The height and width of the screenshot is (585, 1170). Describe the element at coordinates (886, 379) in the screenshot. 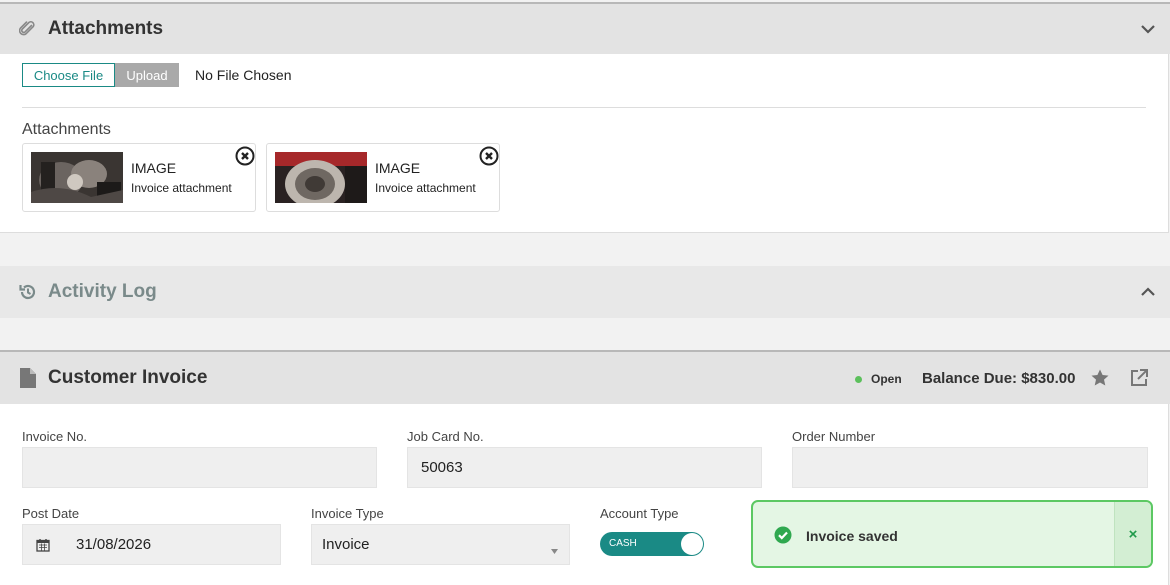

I see `status-badge: Open` at that location.